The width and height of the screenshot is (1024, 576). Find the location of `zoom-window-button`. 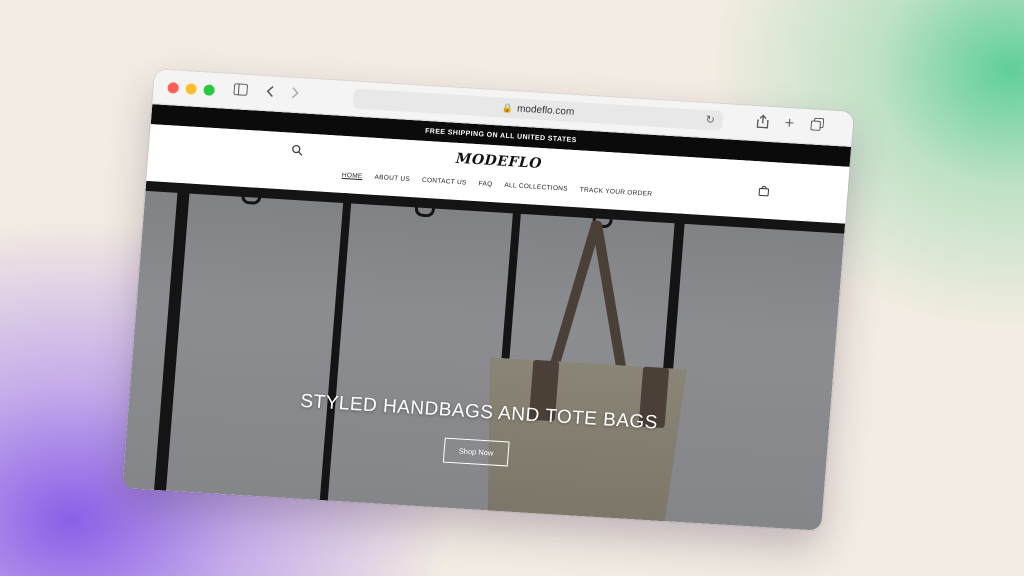

zoom-window-button is located at coordinates (209, 89).